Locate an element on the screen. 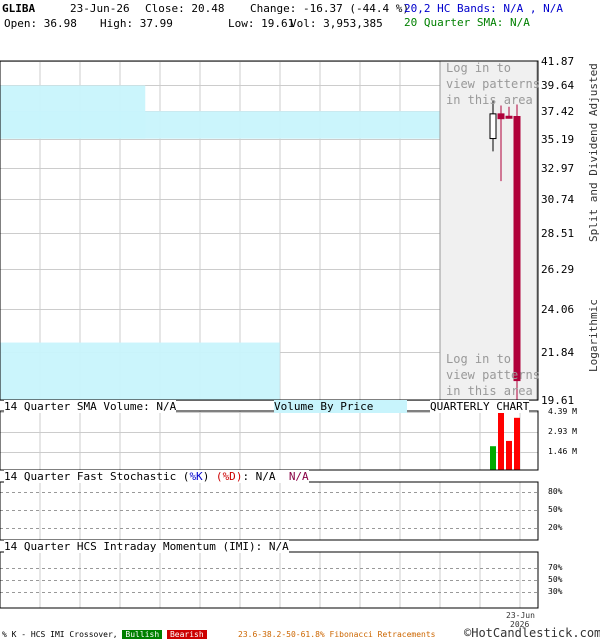 The width and height of the screenshot is (600, 640). brand-link: ©HotCandlestick.com is located at coordinates (532, 633).